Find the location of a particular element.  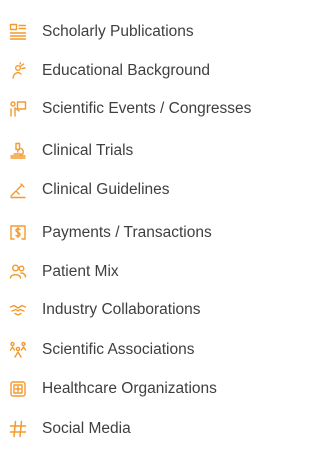

menu-item-label: Healthcare Organizations is located at coordinates (129, 388).